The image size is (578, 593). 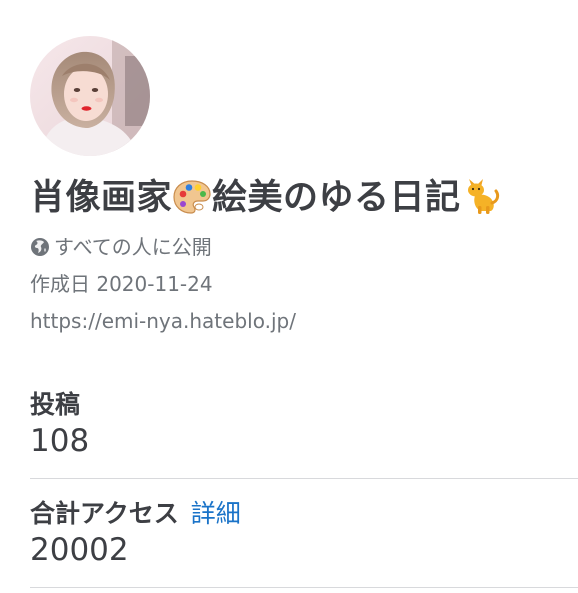 What do you see at coordinates (304, 533) in the screenshot?
I see `access-stat: 合計アクセス 詳細 20002` at bounding box center [304, 533].